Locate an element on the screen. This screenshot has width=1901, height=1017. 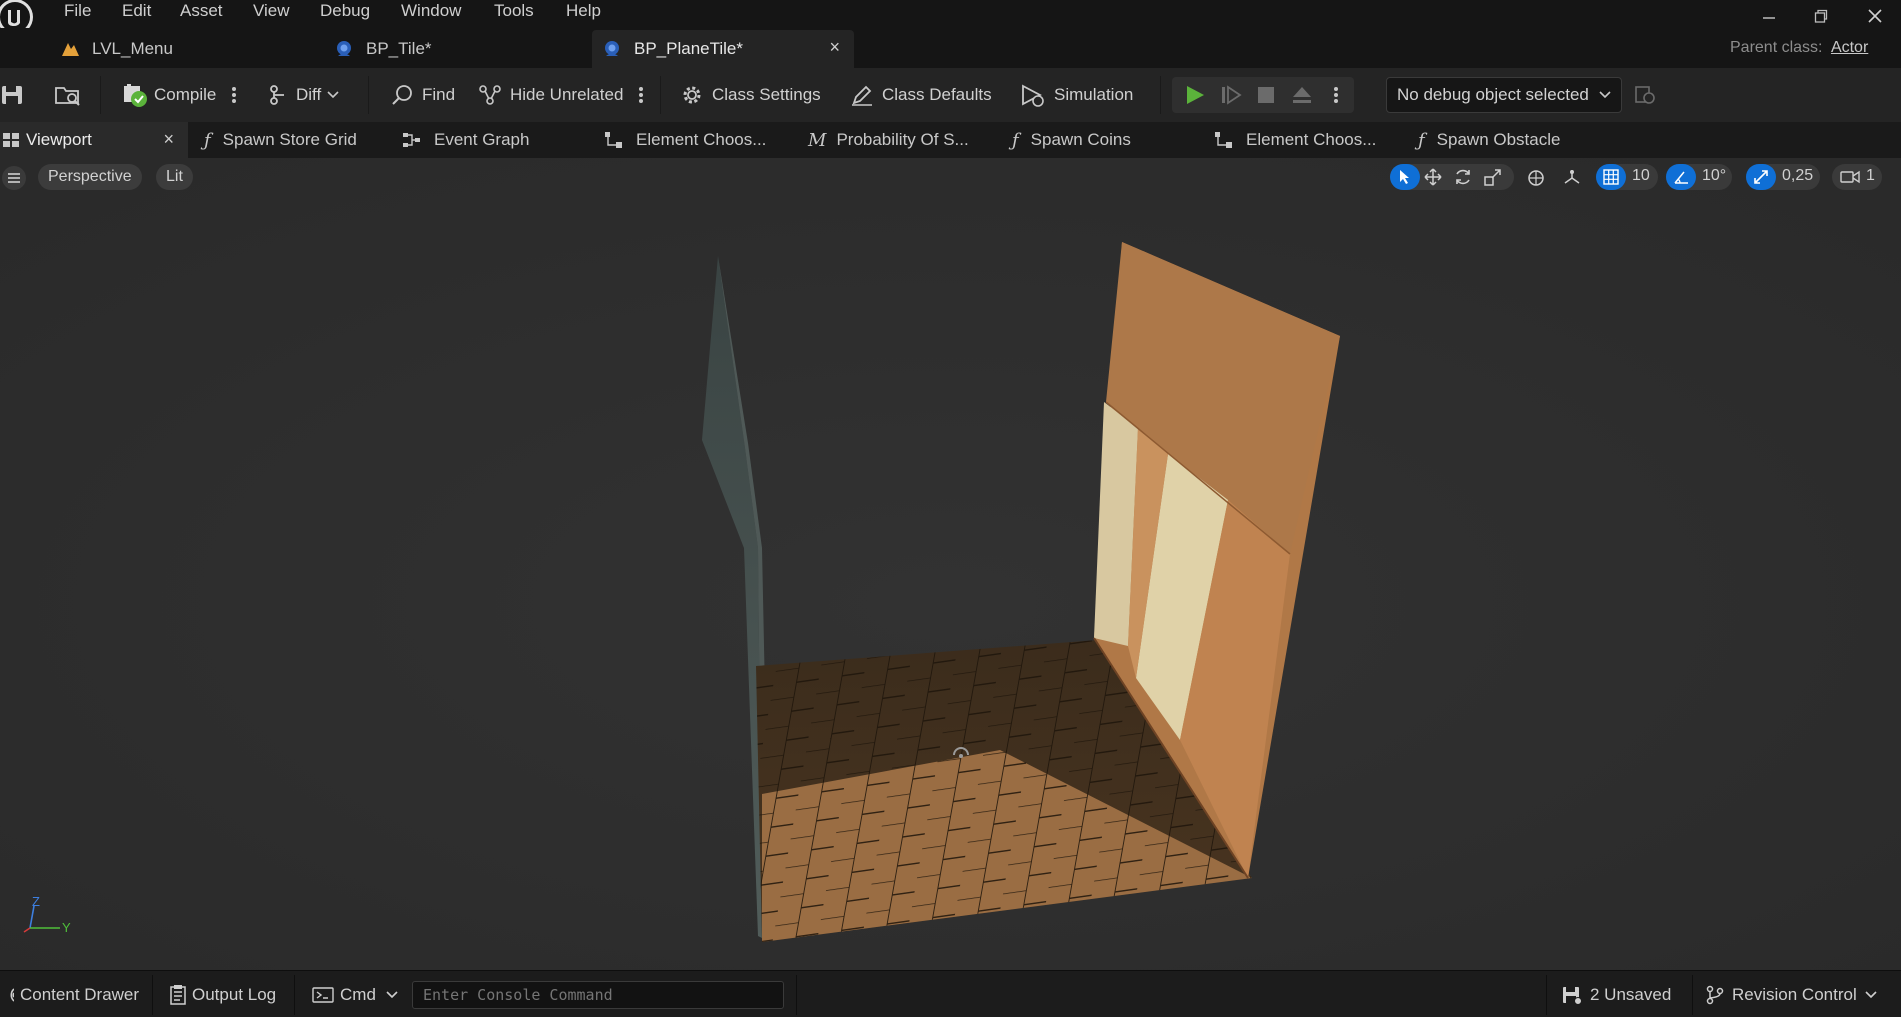
parent-class: Parent class: Actor is located at coordinates (1799, 48).